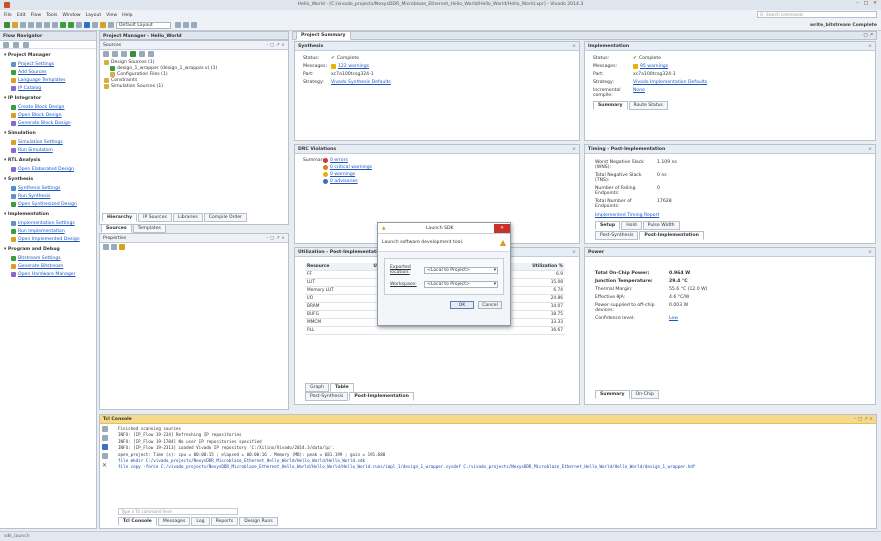  Describe the element at coordinates (870, 46) in the screenshot. I see `implementation-close-icon: ×` at that location.